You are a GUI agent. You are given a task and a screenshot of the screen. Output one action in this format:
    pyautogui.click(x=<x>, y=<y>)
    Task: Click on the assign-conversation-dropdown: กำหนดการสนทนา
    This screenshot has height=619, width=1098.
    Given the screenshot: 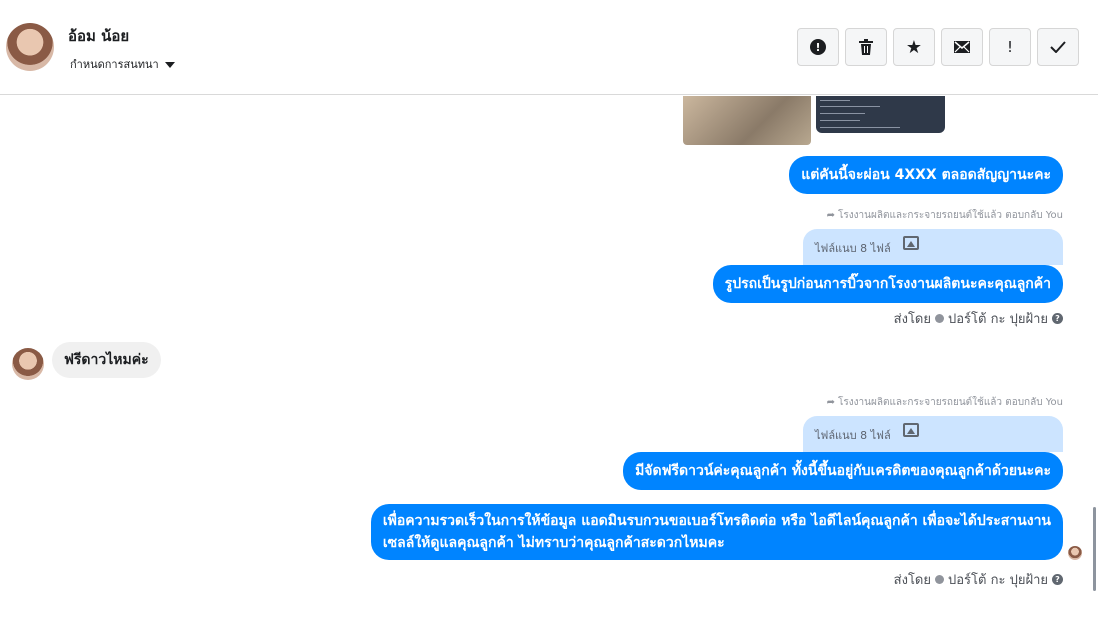 What is the action you would take?
    pyautogui.click(x=122, y=64)
    